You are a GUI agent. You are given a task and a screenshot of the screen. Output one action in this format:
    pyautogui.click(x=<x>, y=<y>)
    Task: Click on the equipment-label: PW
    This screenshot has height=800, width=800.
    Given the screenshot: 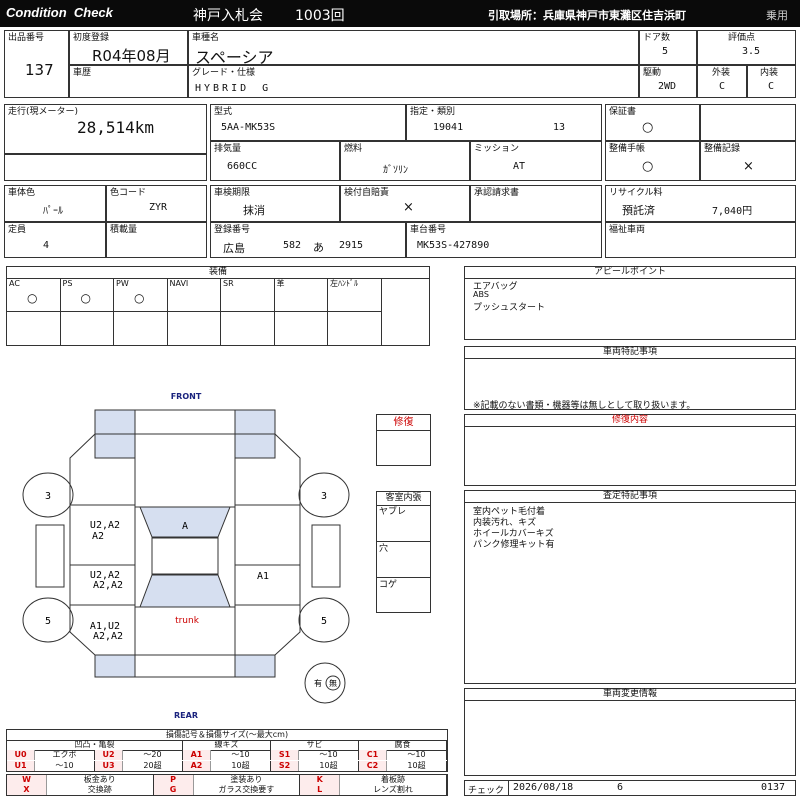 What is the action you would take?
    pyautogui.click(x=122, y=283)
    